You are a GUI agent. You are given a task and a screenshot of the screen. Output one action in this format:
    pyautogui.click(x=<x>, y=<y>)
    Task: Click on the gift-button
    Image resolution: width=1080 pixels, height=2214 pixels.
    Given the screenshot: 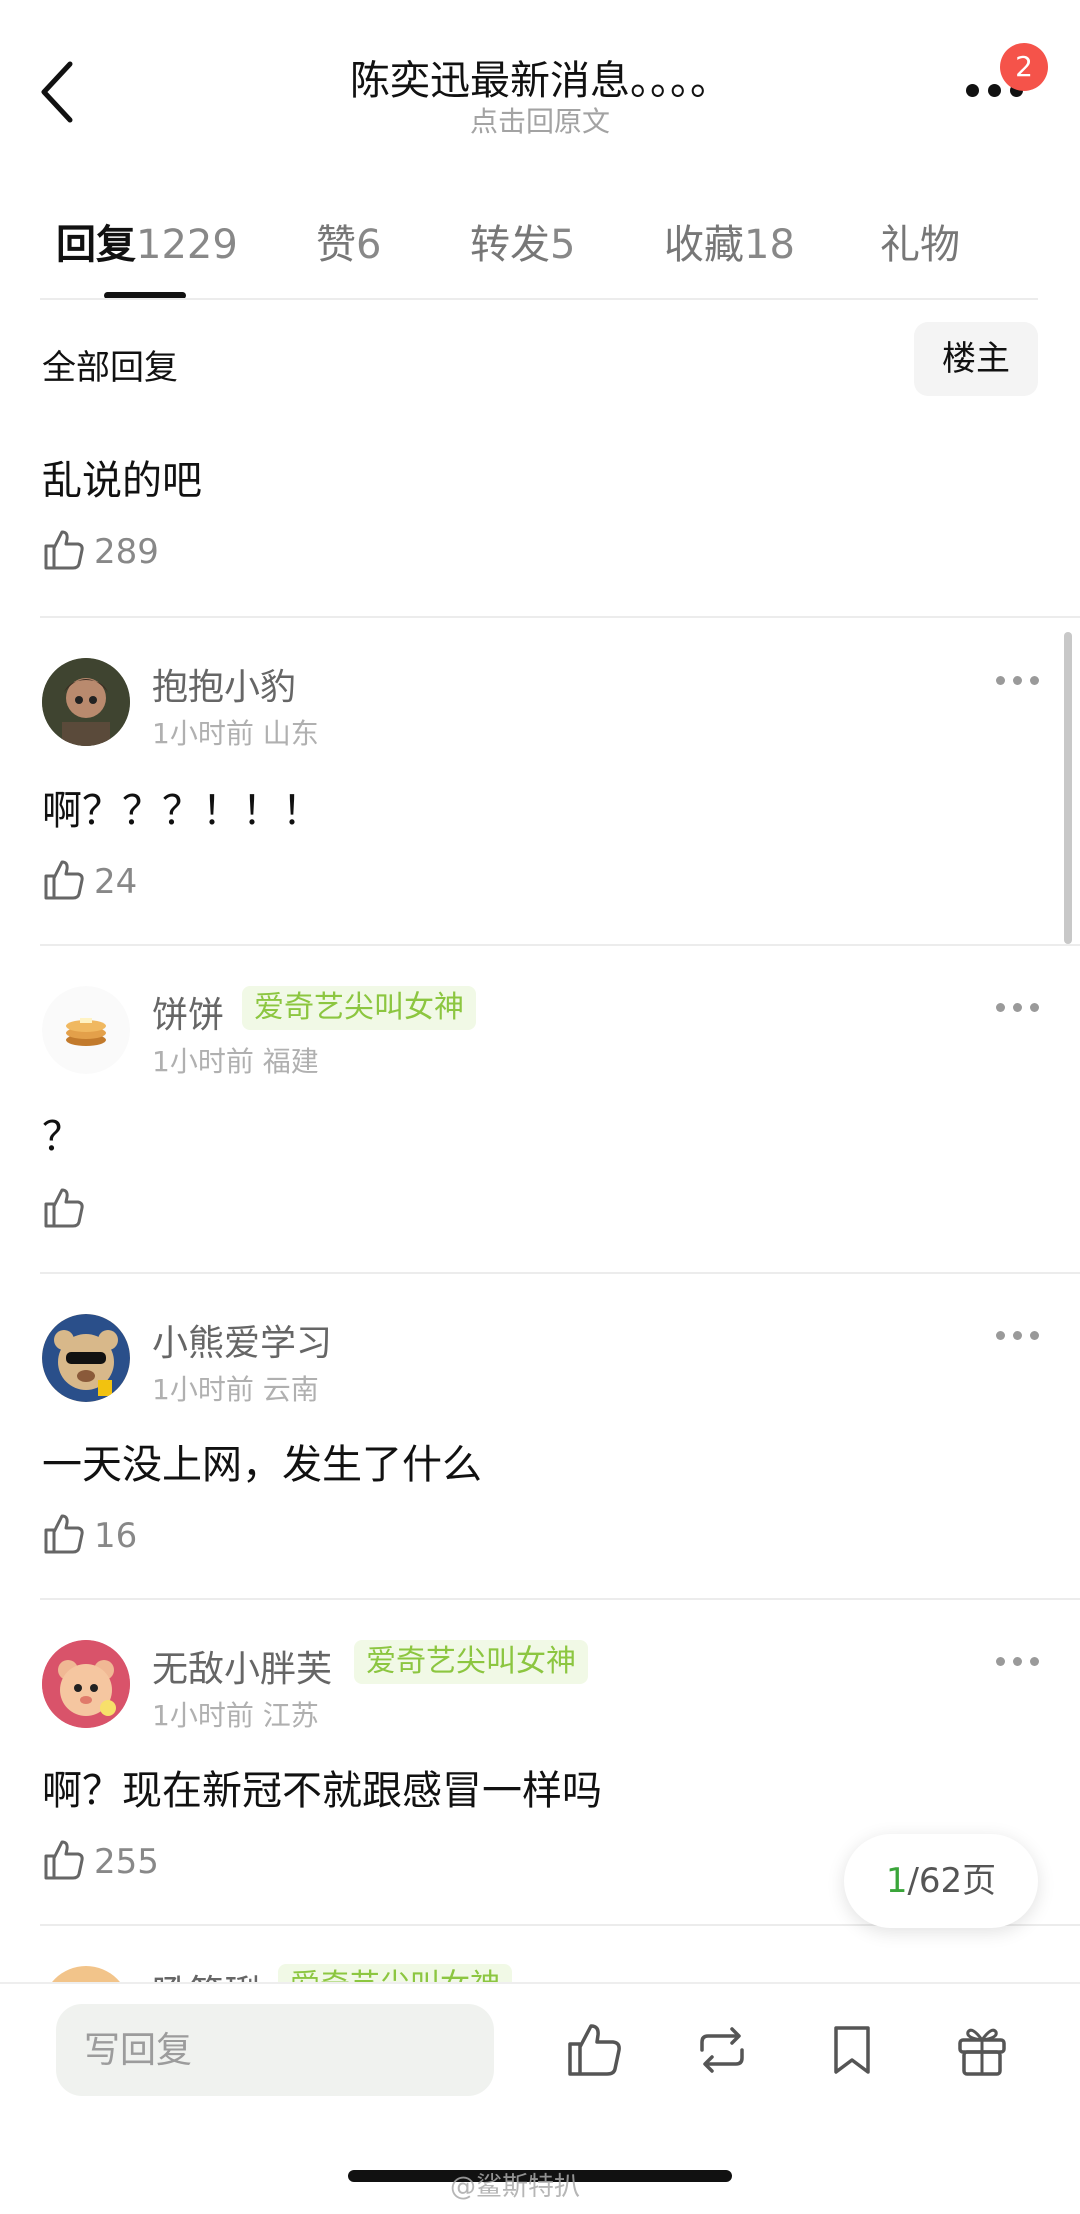 What is the action you would take?
    pyautogui.click(x=982, y=2050)
    